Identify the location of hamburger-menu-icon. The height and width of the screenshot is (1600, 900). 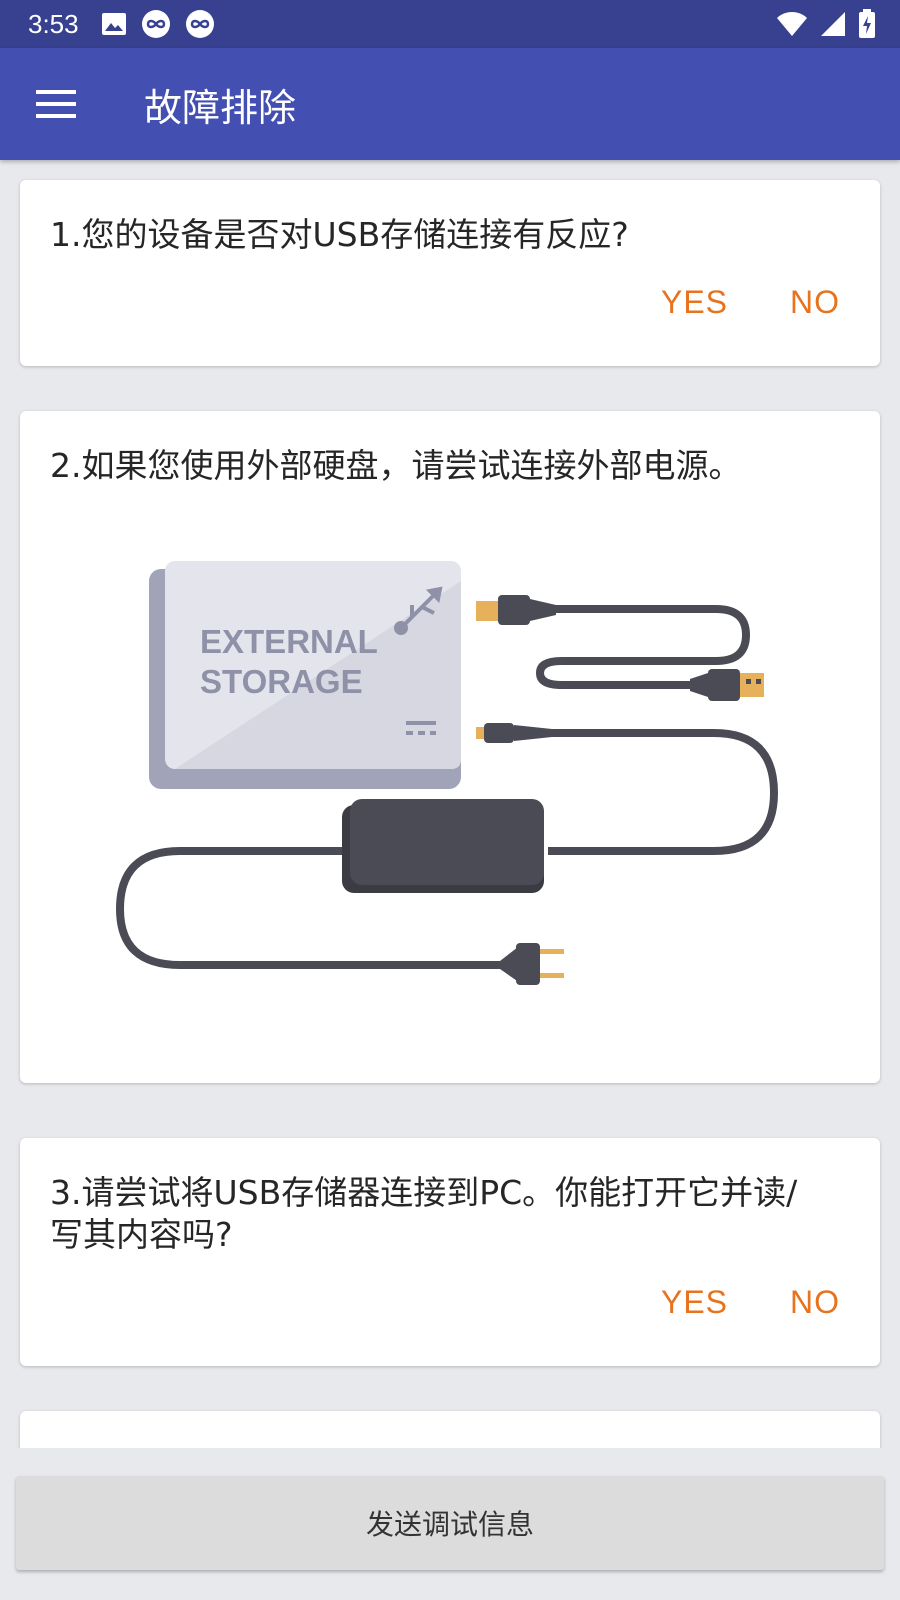
(56, 104).